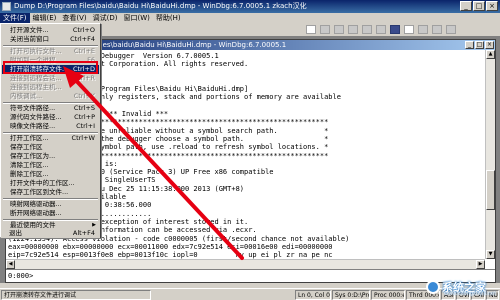 The width and height of the screenshot is (500, 300). Describe the element at coordinates (437, 29) in the screenshot. I see `toolbar-options-icon` at that location.